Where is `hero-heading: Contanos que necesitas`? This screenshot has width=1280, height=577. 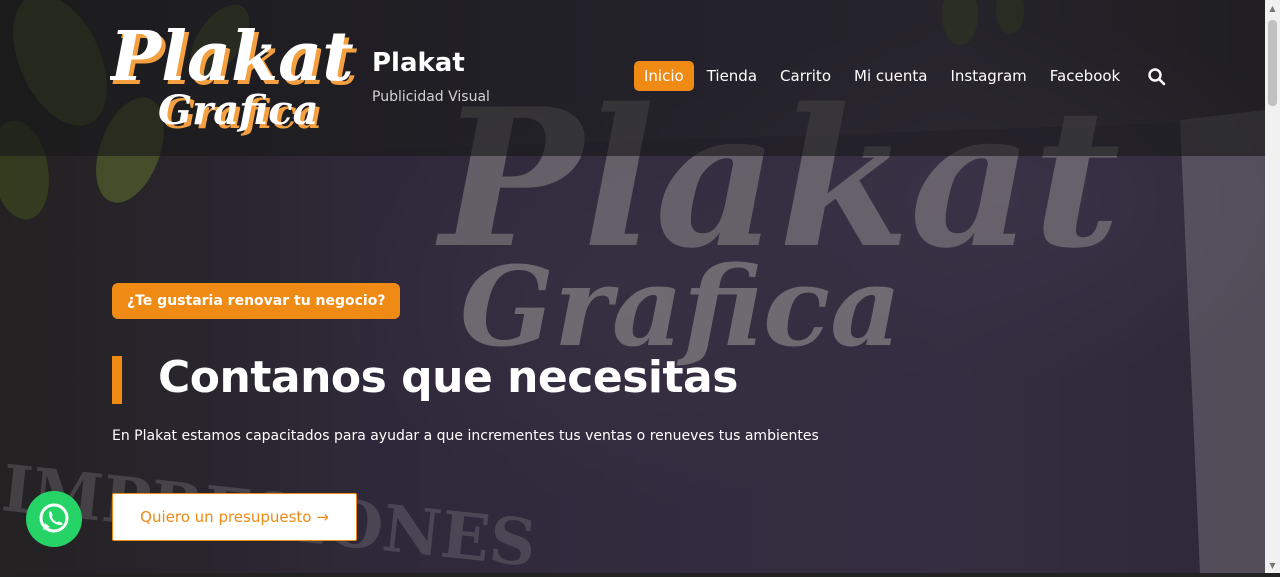
hero-heading: Contanos que necesitas is located at coordinates (448, 377).